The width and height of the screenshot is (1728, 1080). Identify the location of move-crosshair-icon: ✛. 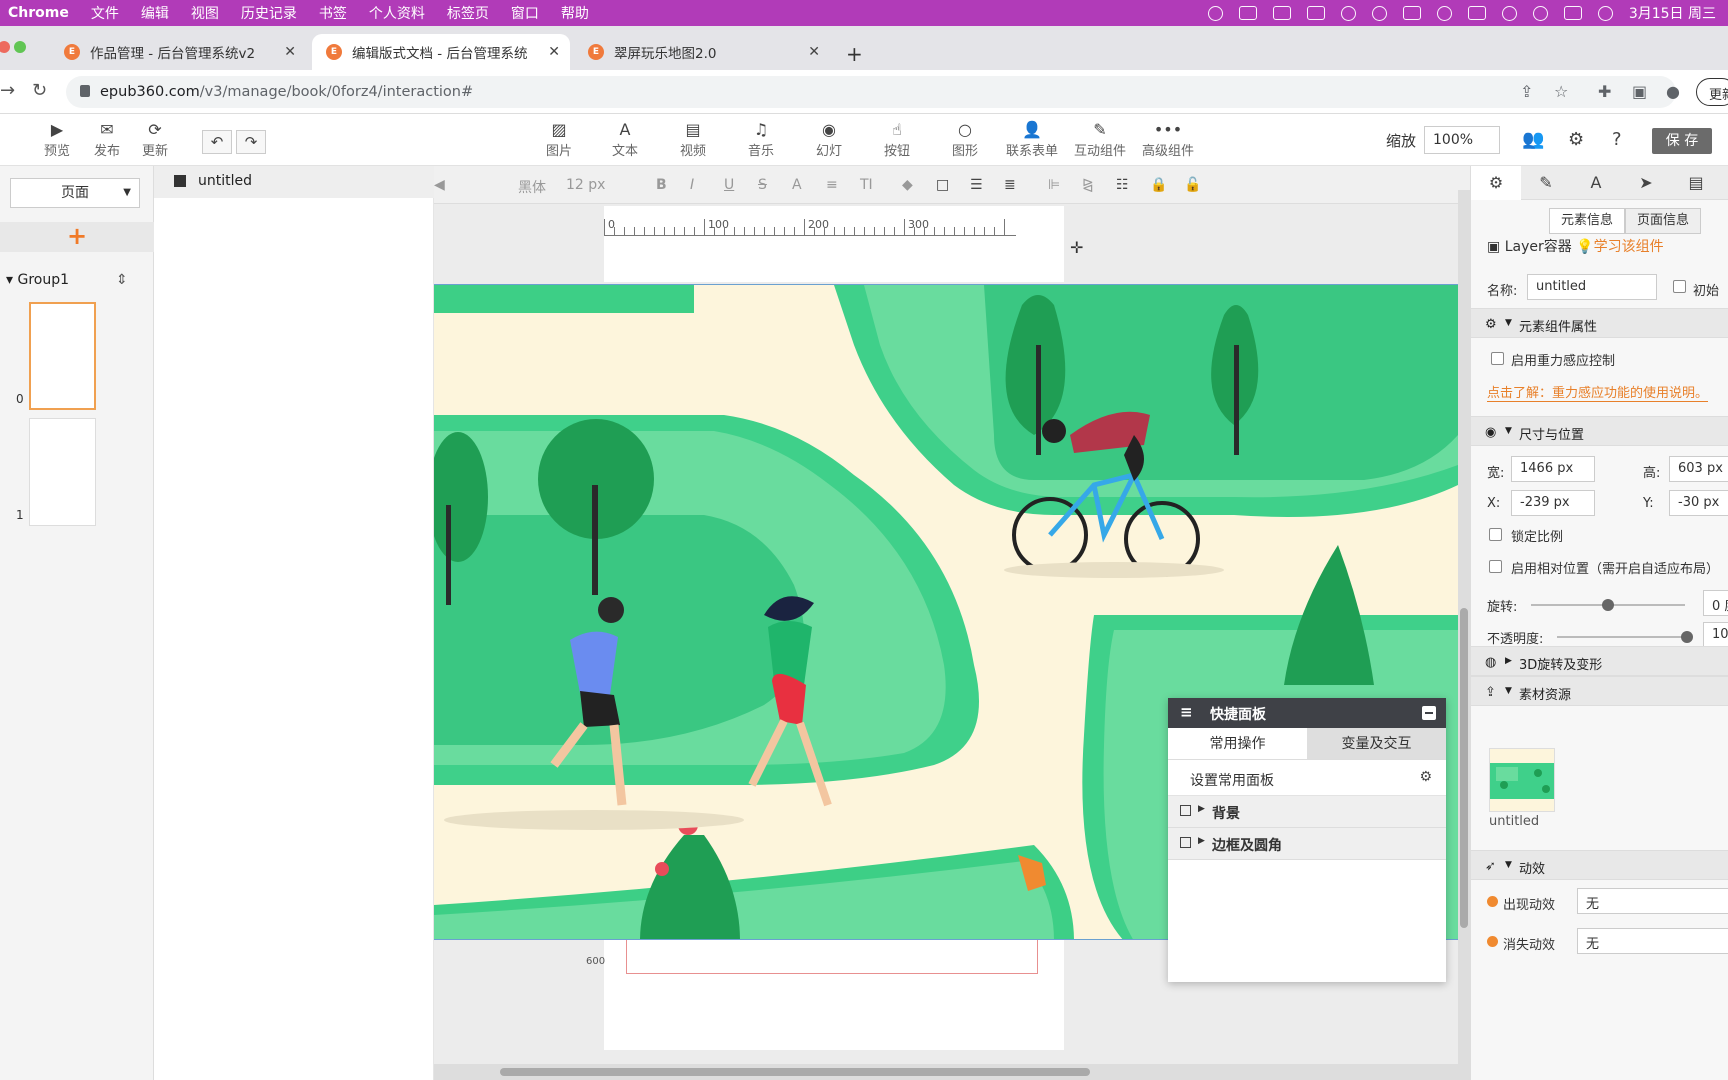
(1076, 247).